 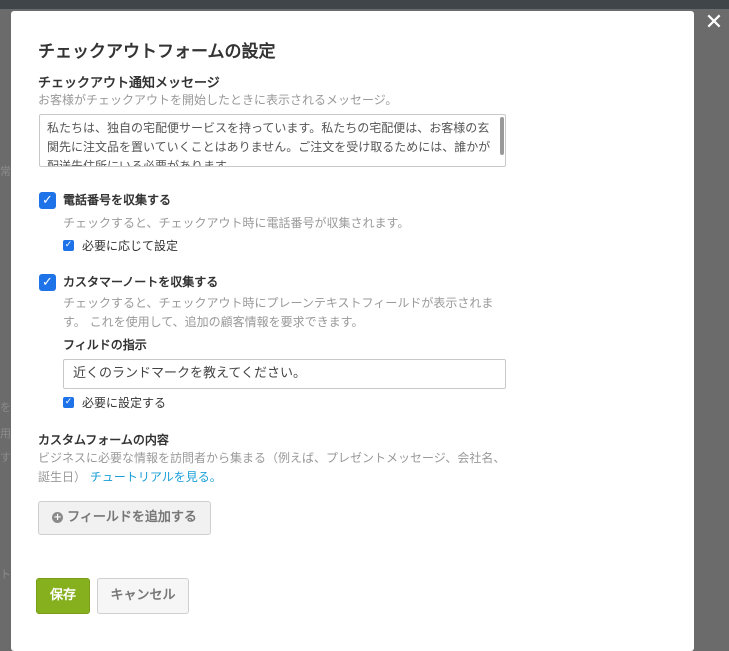 I want to click on note-required-label: 必要に設定する, so click(x=124, y=403).